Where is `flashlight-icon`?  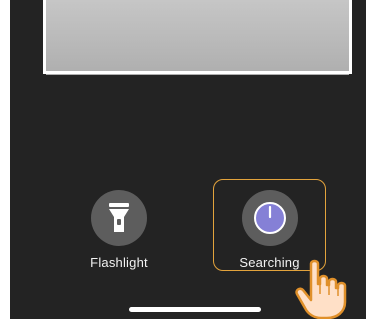
flashlight-icon is located at coordinates (119, 217).